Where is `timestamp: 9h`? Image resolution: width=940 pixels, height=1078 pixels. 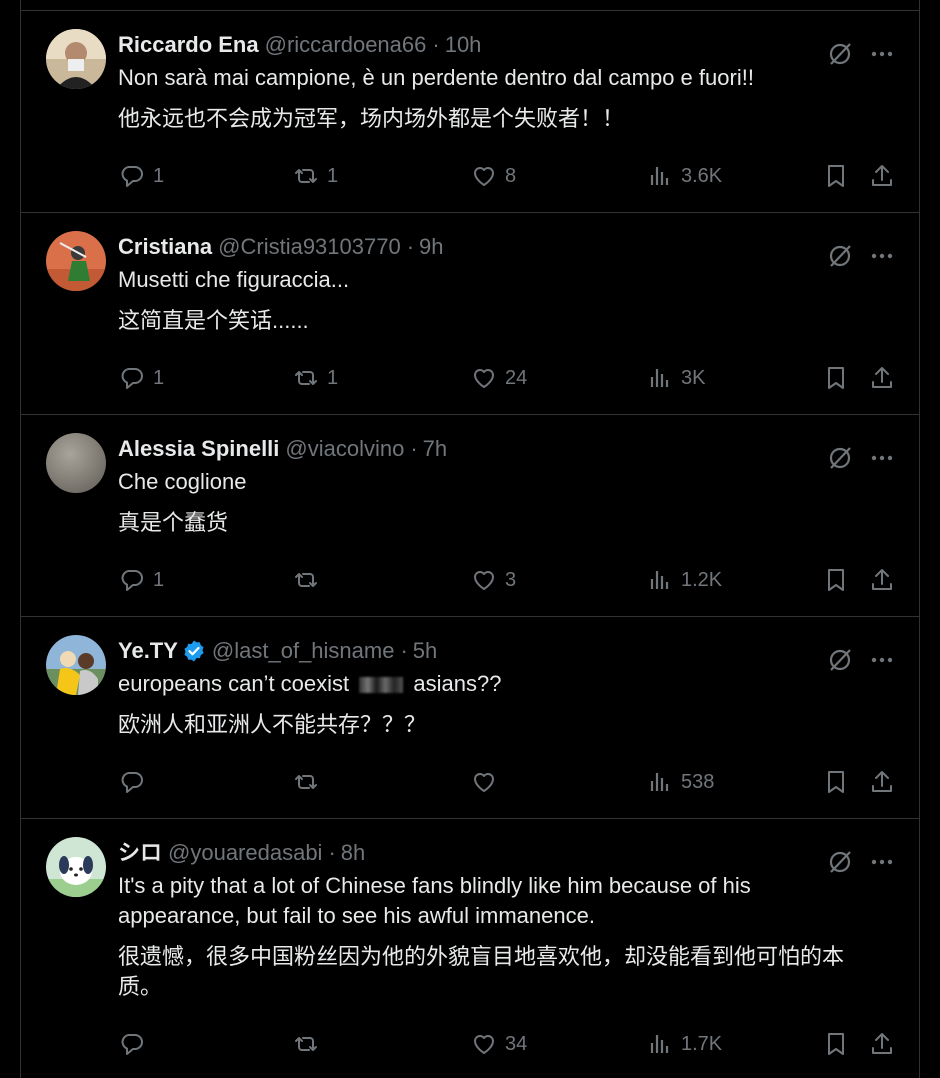
timestamp: 9h is located at coordinates (431, 247).